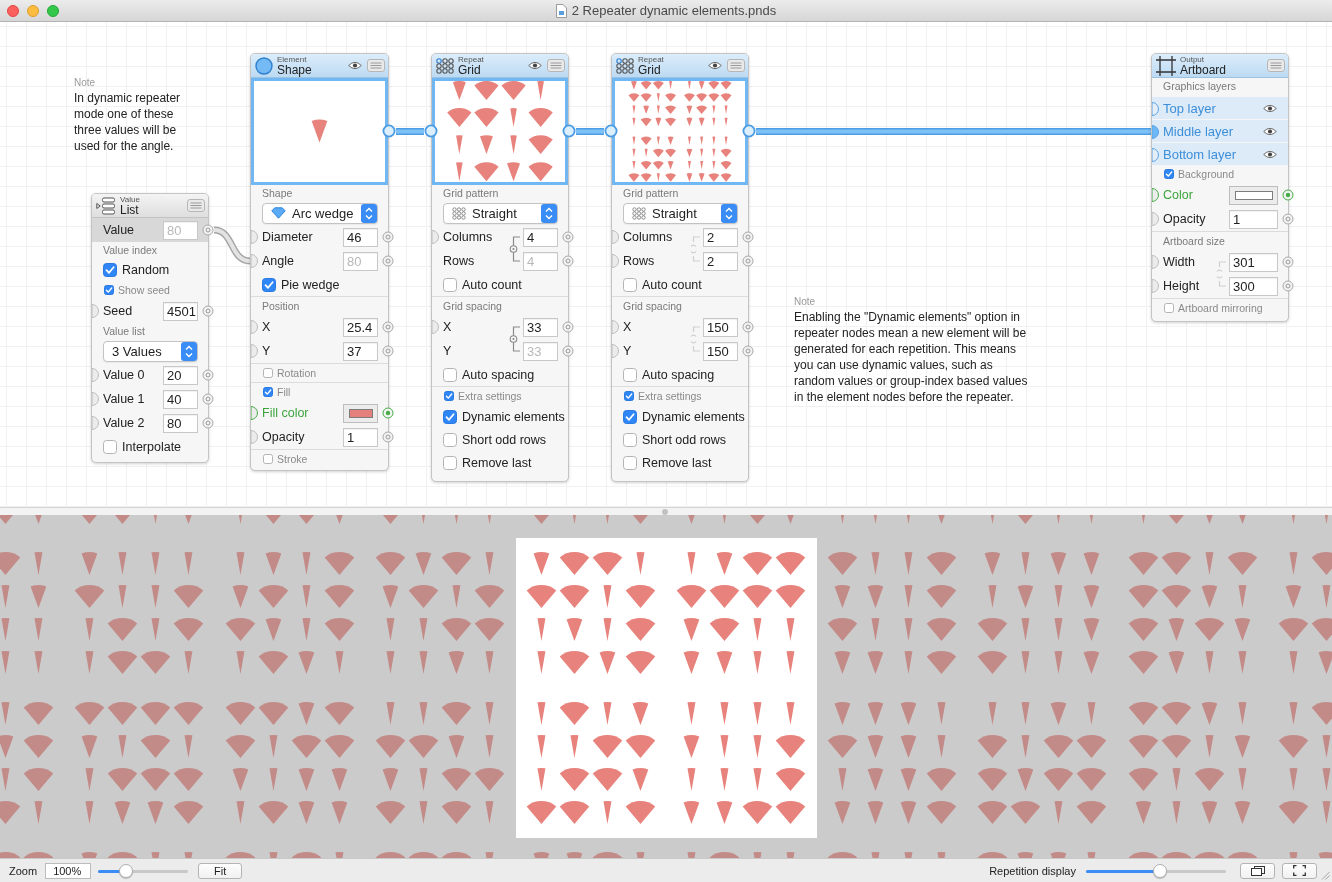 Image resolution: width=1332 pixels, height=882 pixels. I want to click on node-header: Element Shape, so click(319, 66).